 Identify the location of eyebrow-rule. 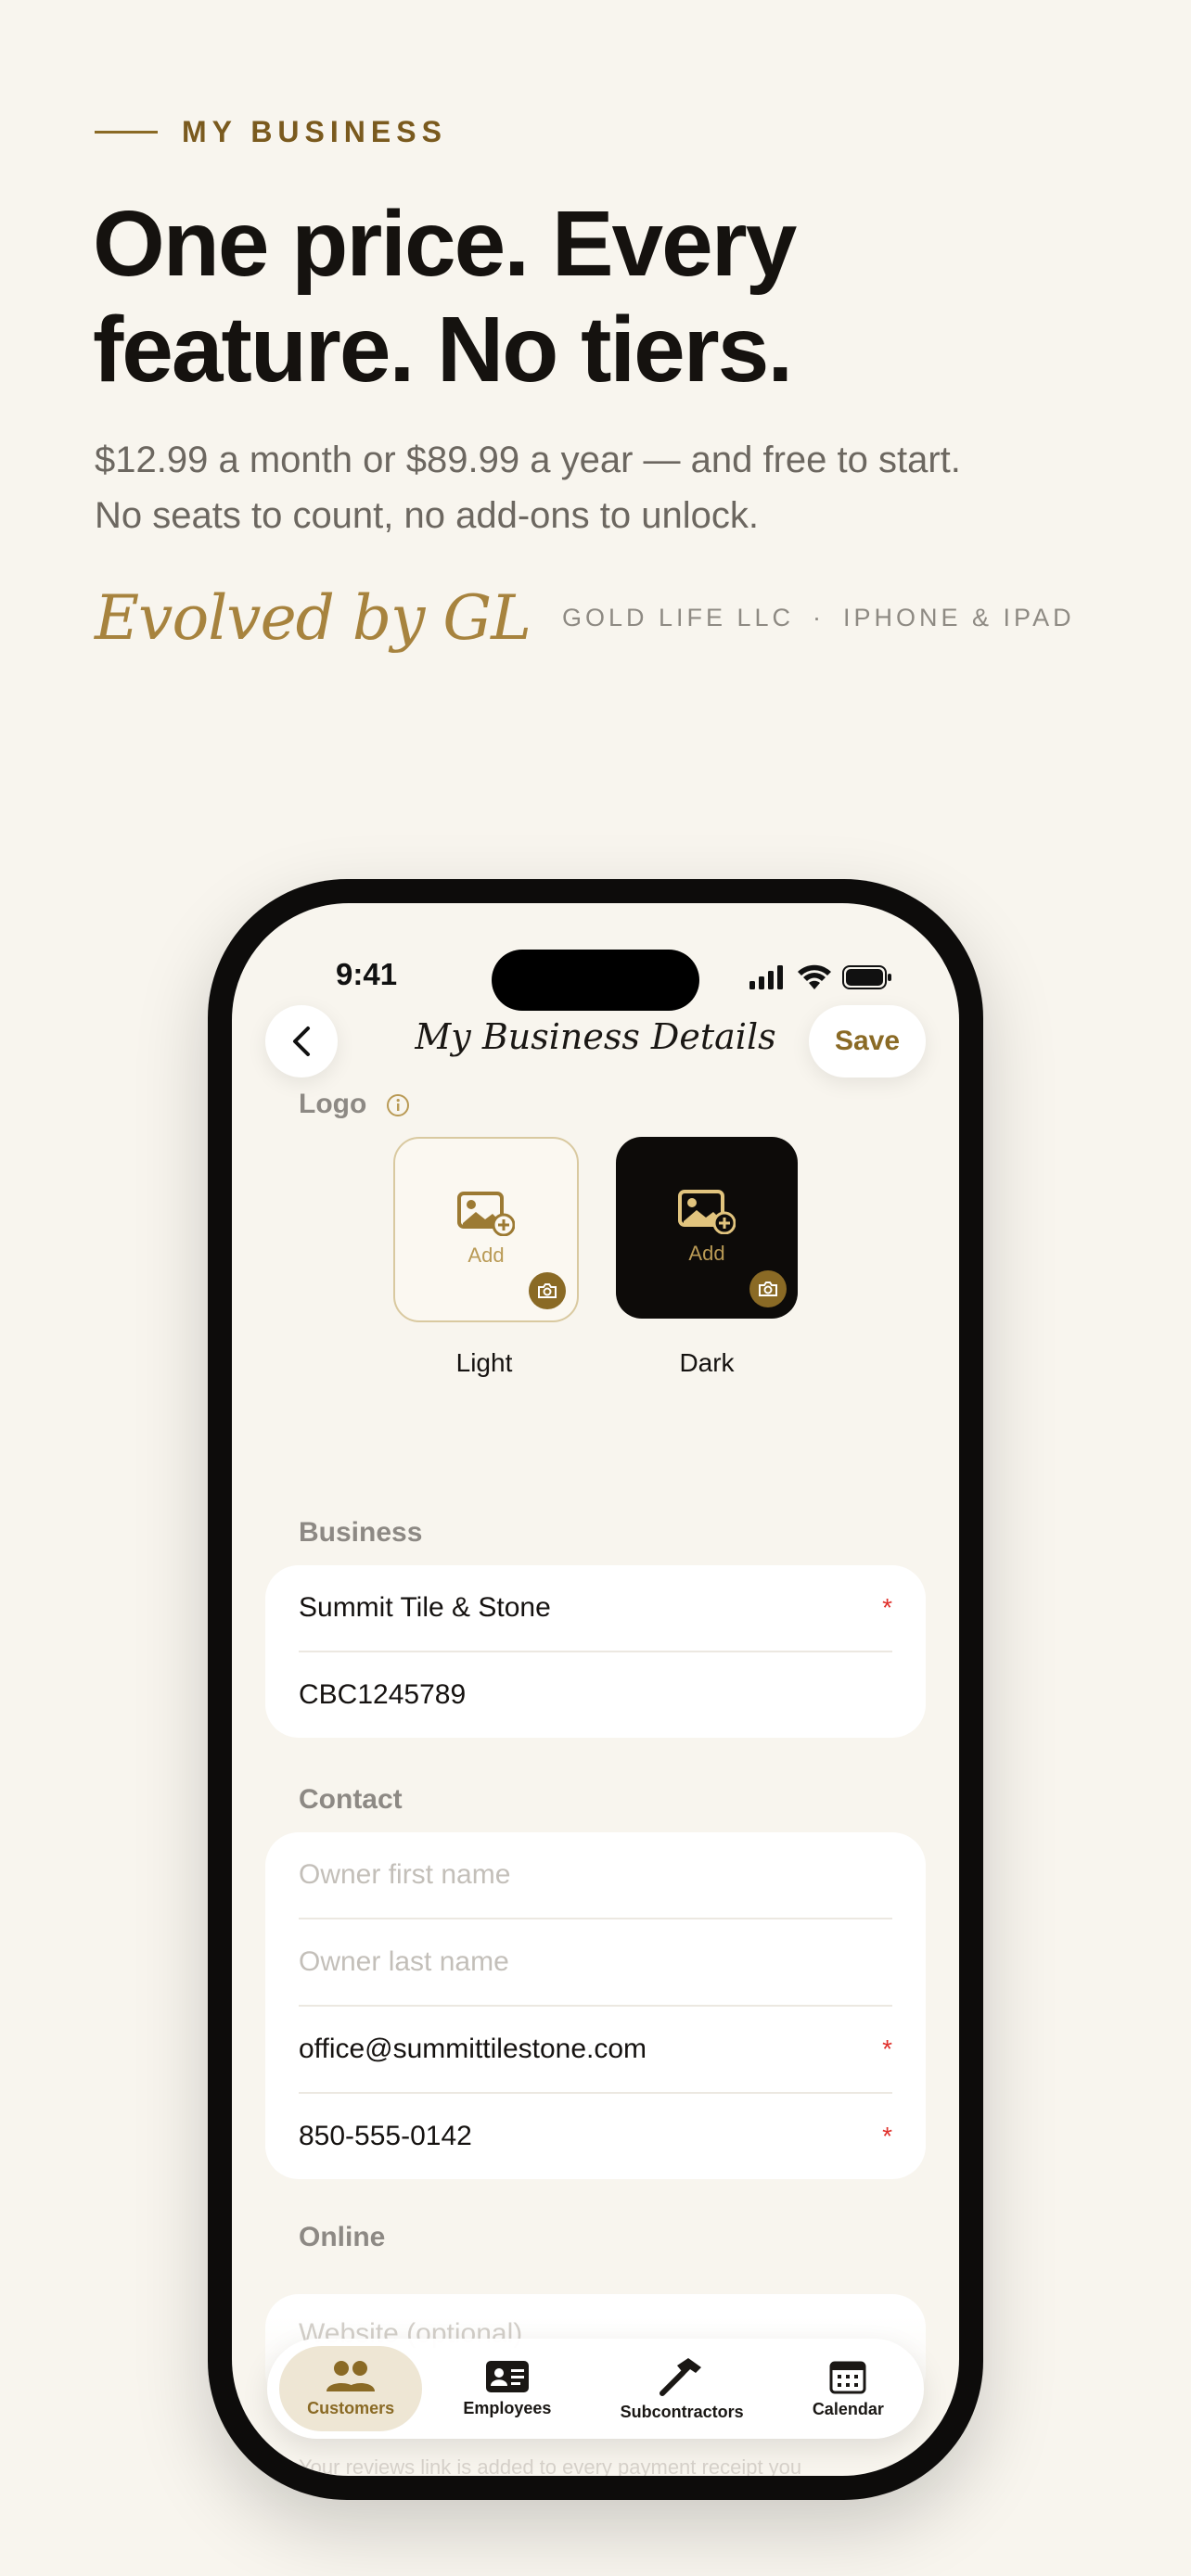
(127, 132).